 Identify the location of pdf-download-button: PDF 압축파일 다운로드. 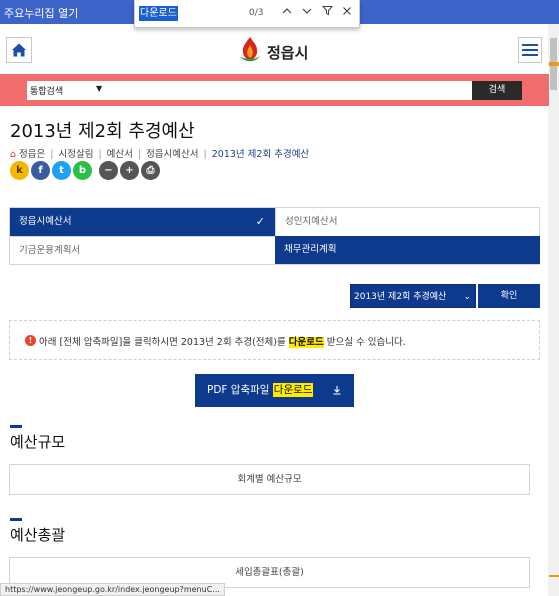
(274, 390).